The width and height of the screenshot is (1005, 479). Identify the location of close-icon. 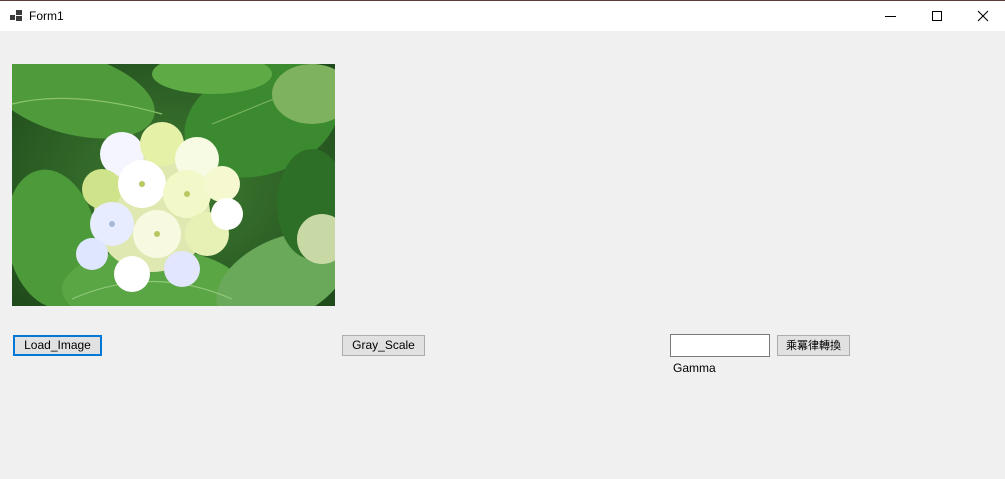
(983, 16).